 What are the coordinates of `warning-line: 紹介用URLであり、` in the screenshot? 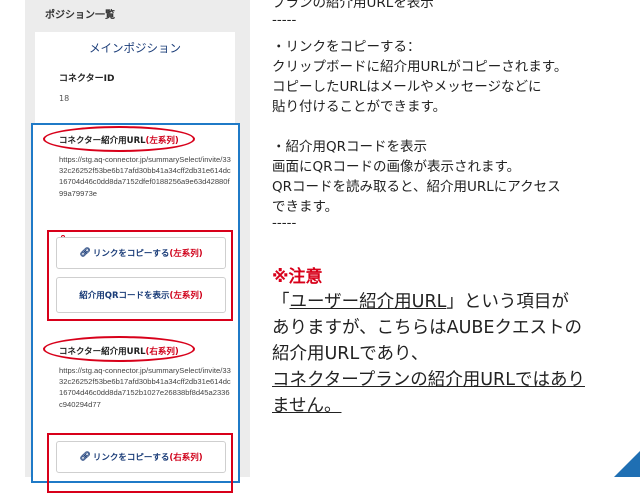 It's located at (350, 354).